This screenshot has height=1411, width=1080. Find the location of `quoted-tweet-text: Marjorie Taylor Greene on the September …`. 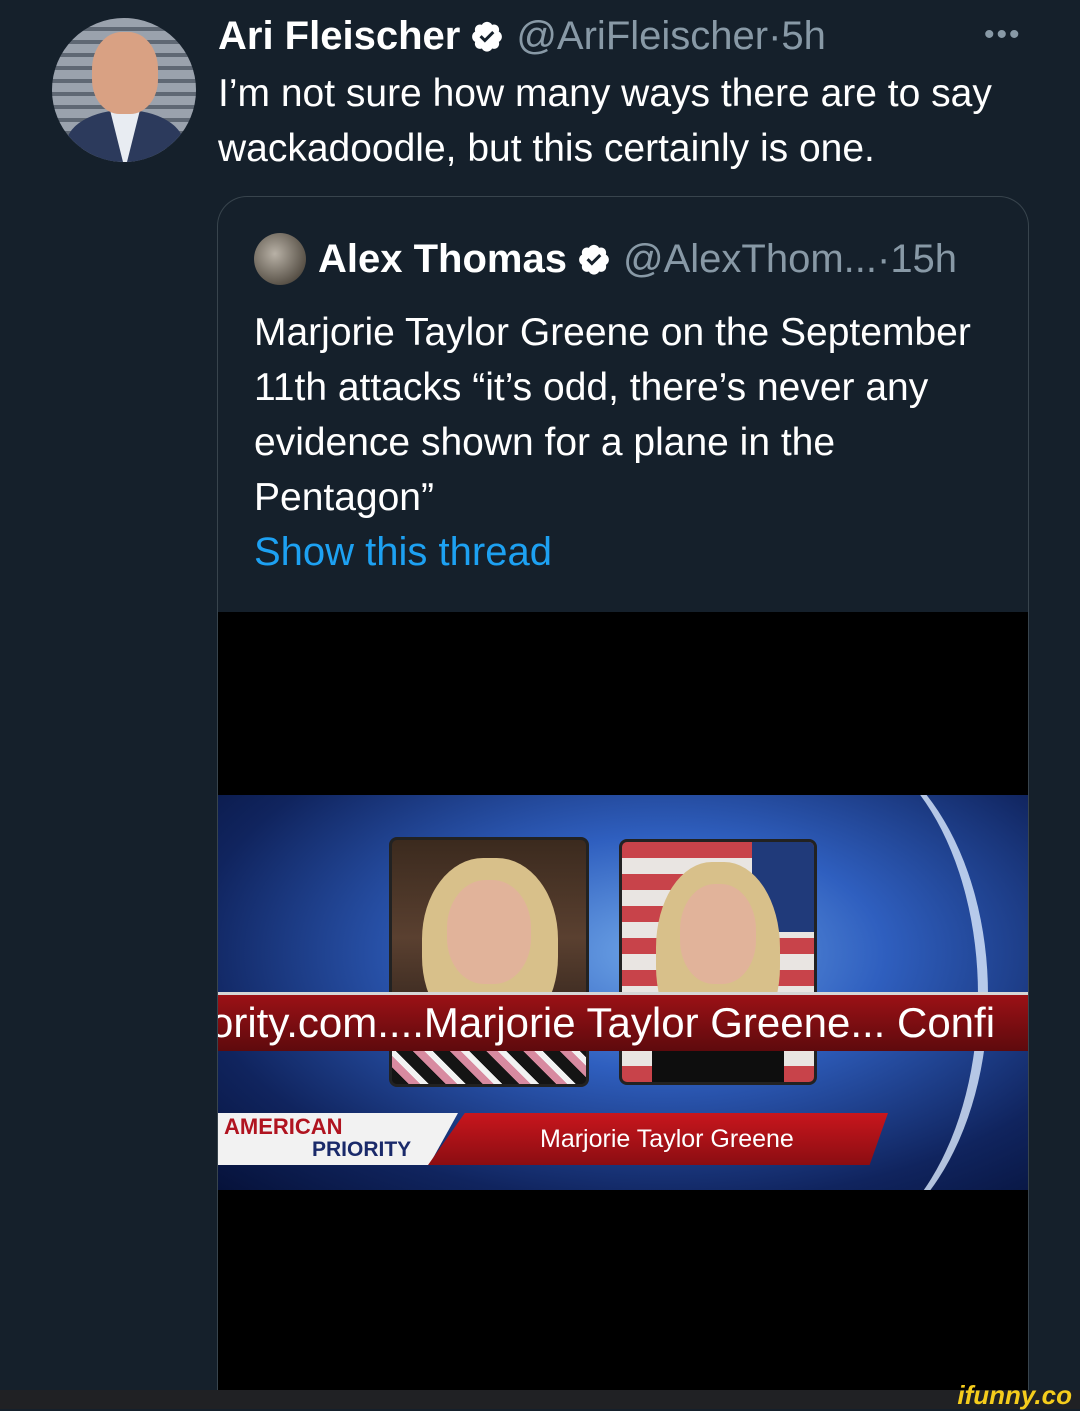

quoted-tweet-text: Marjorie Taylor Greene on the September … is located at coordinates (612, 415).